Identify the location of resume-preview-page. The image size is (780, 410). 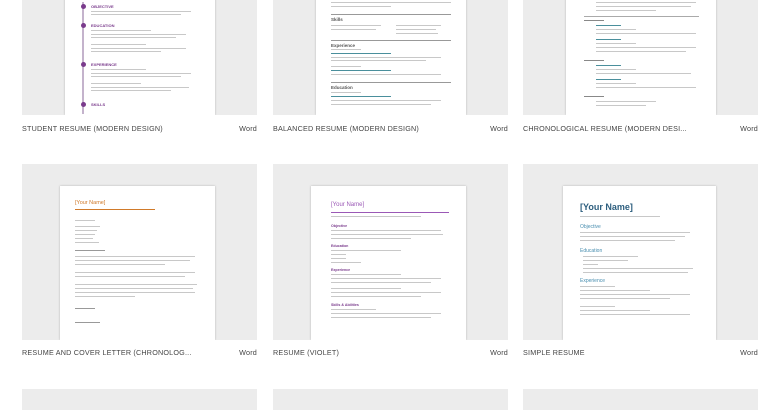
(641, 57).